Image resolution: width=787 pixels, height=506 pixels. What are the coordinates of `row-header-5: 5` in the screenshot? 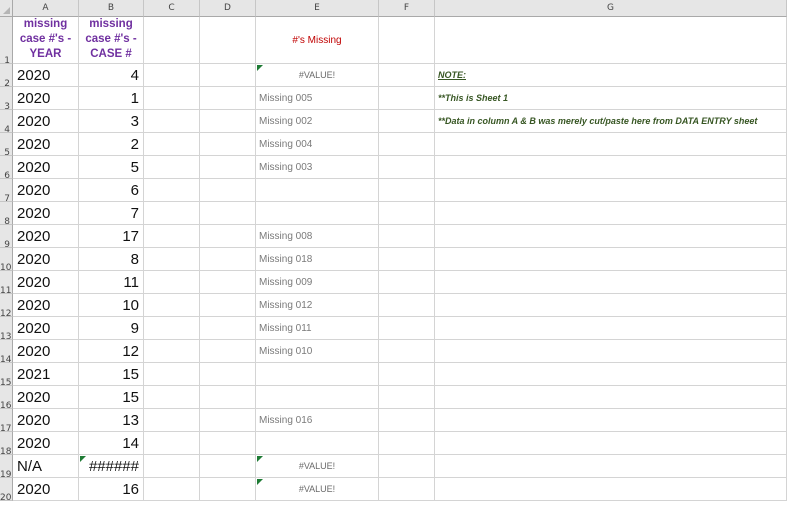 It's located at (6, 144).